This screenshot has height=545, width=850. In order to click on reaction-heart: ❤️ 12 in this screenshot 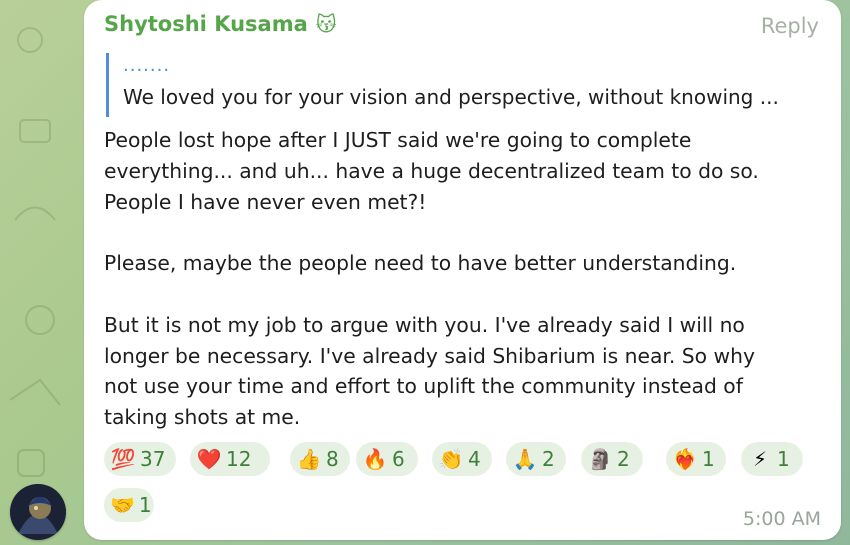, I will do `click(230, 459)`.